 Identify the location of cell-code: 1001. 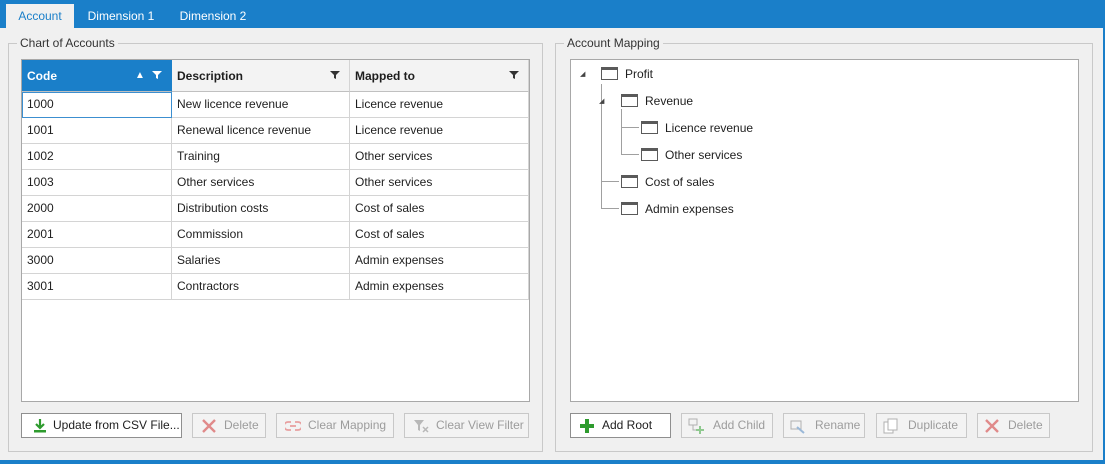
(97, 131).